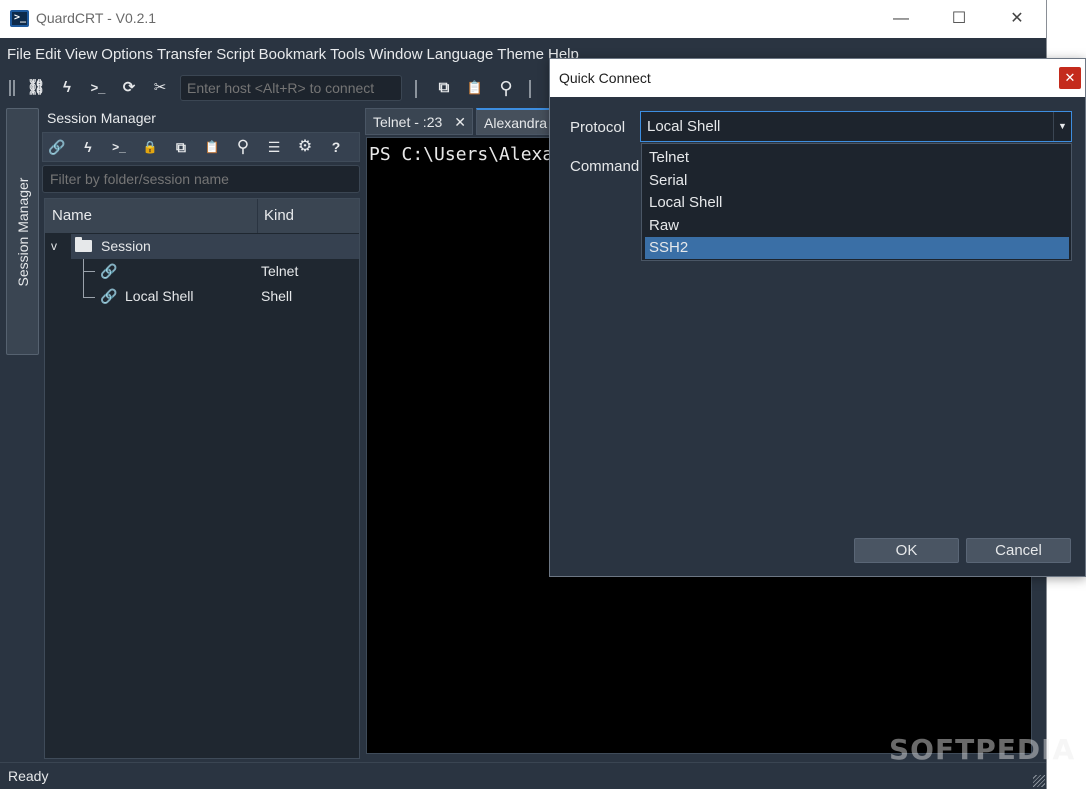 The width and height of the screenshot is (1086, 789). What do you see at coordinates (1039, 781) in the screenshot?
I see `resize-grip-icon` at bounding box center [1039, 781].